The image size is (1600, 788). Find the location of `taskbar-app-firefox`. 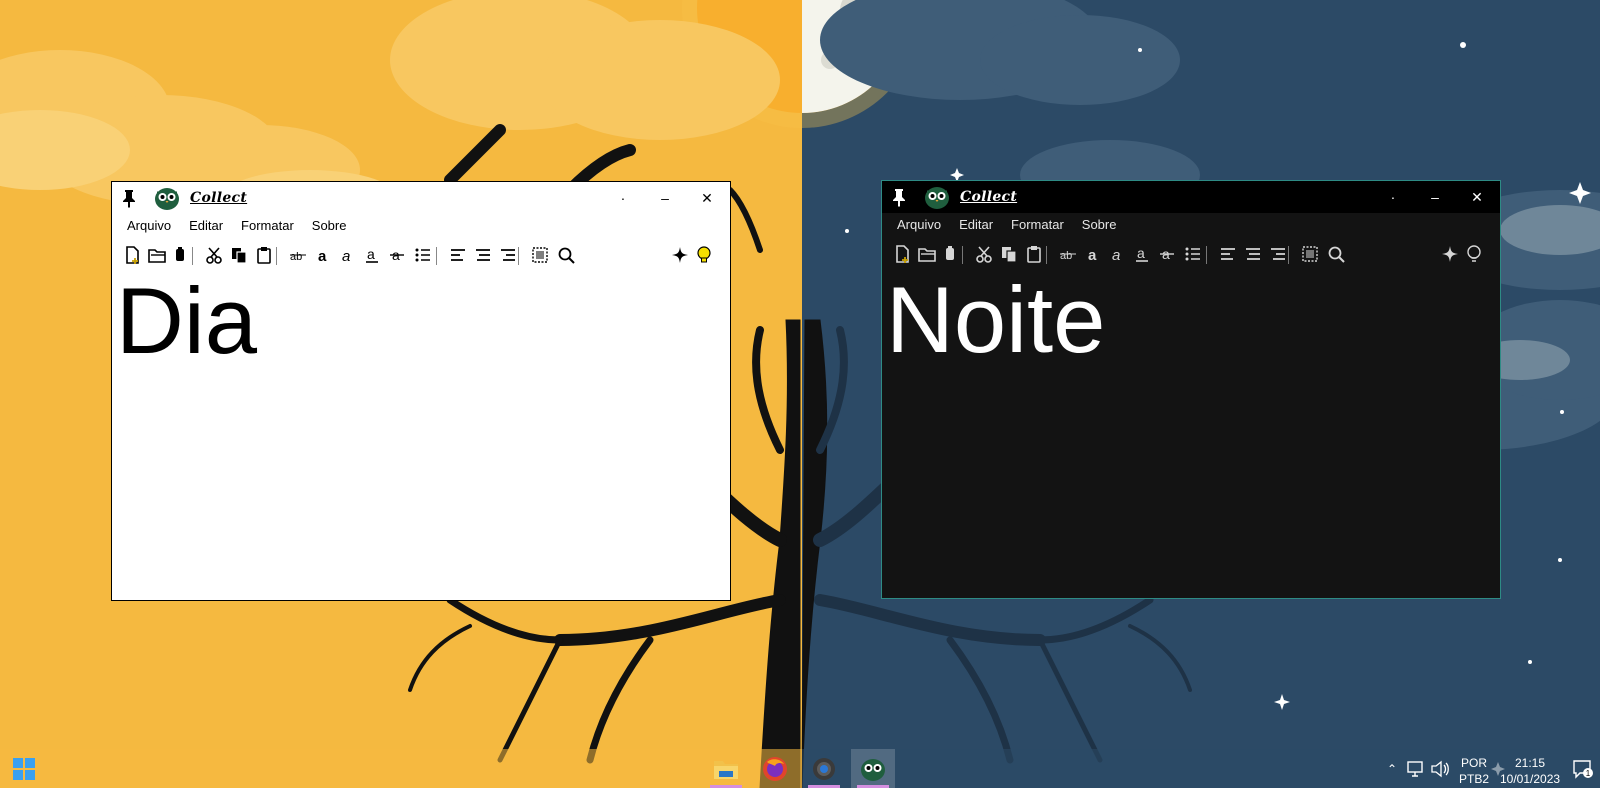

taskbar-app-firefox is located at coordinates (775, 768).